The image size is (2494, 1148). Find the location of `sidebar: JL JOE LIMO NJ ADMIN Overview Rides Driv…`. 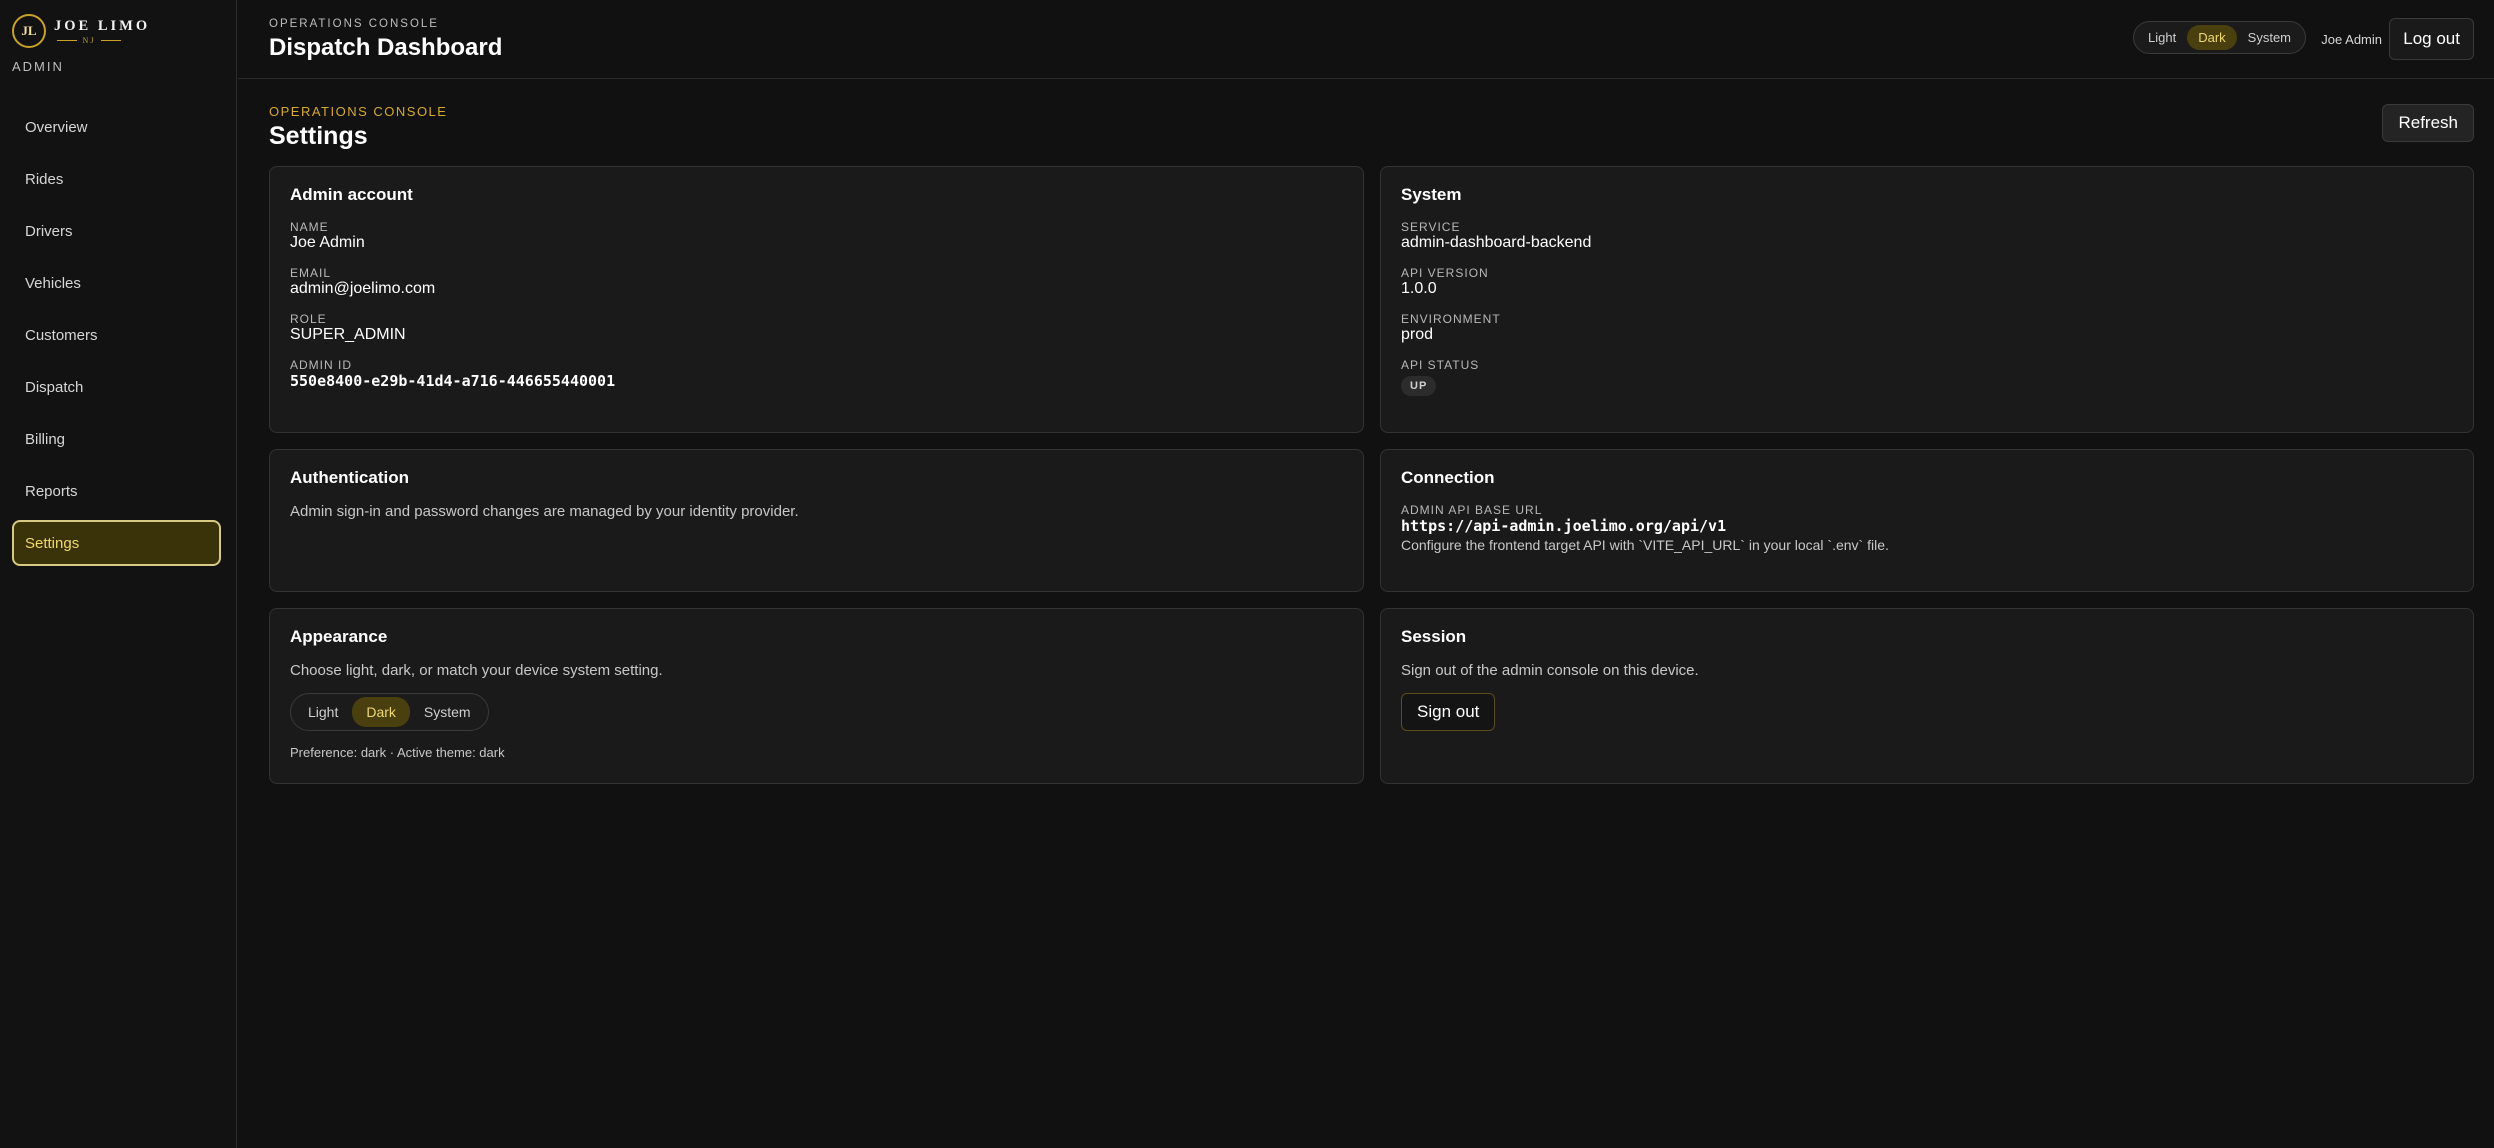

sidebar: JL JOE LIMO NJ ADMIN Overview Rides Driv… is located at coordinates (118, 574).